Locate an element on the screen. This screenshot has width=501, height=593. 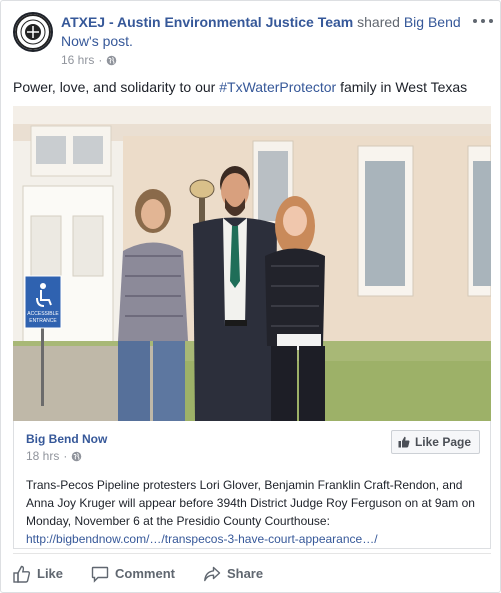
shared-word: shared is located at coordinates (378, 22).